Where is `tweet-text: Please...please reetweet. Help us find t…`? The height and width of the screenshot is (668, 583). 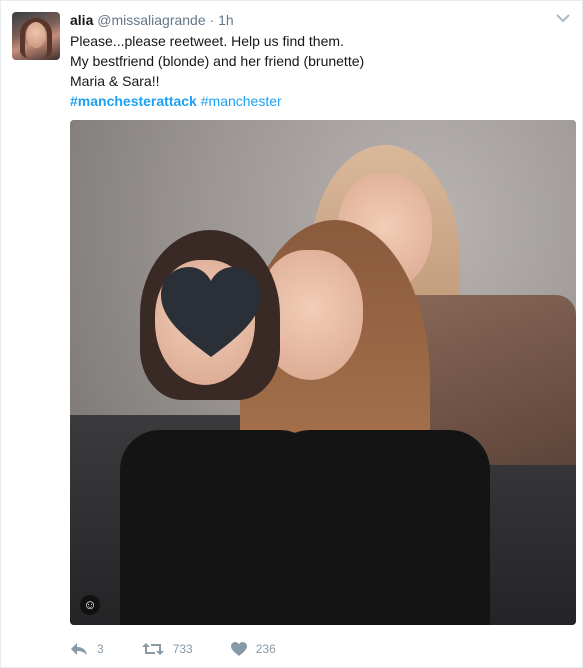
tweet-text: Please...please reetweet. Help us find t… is located at coordinates (320, 71).